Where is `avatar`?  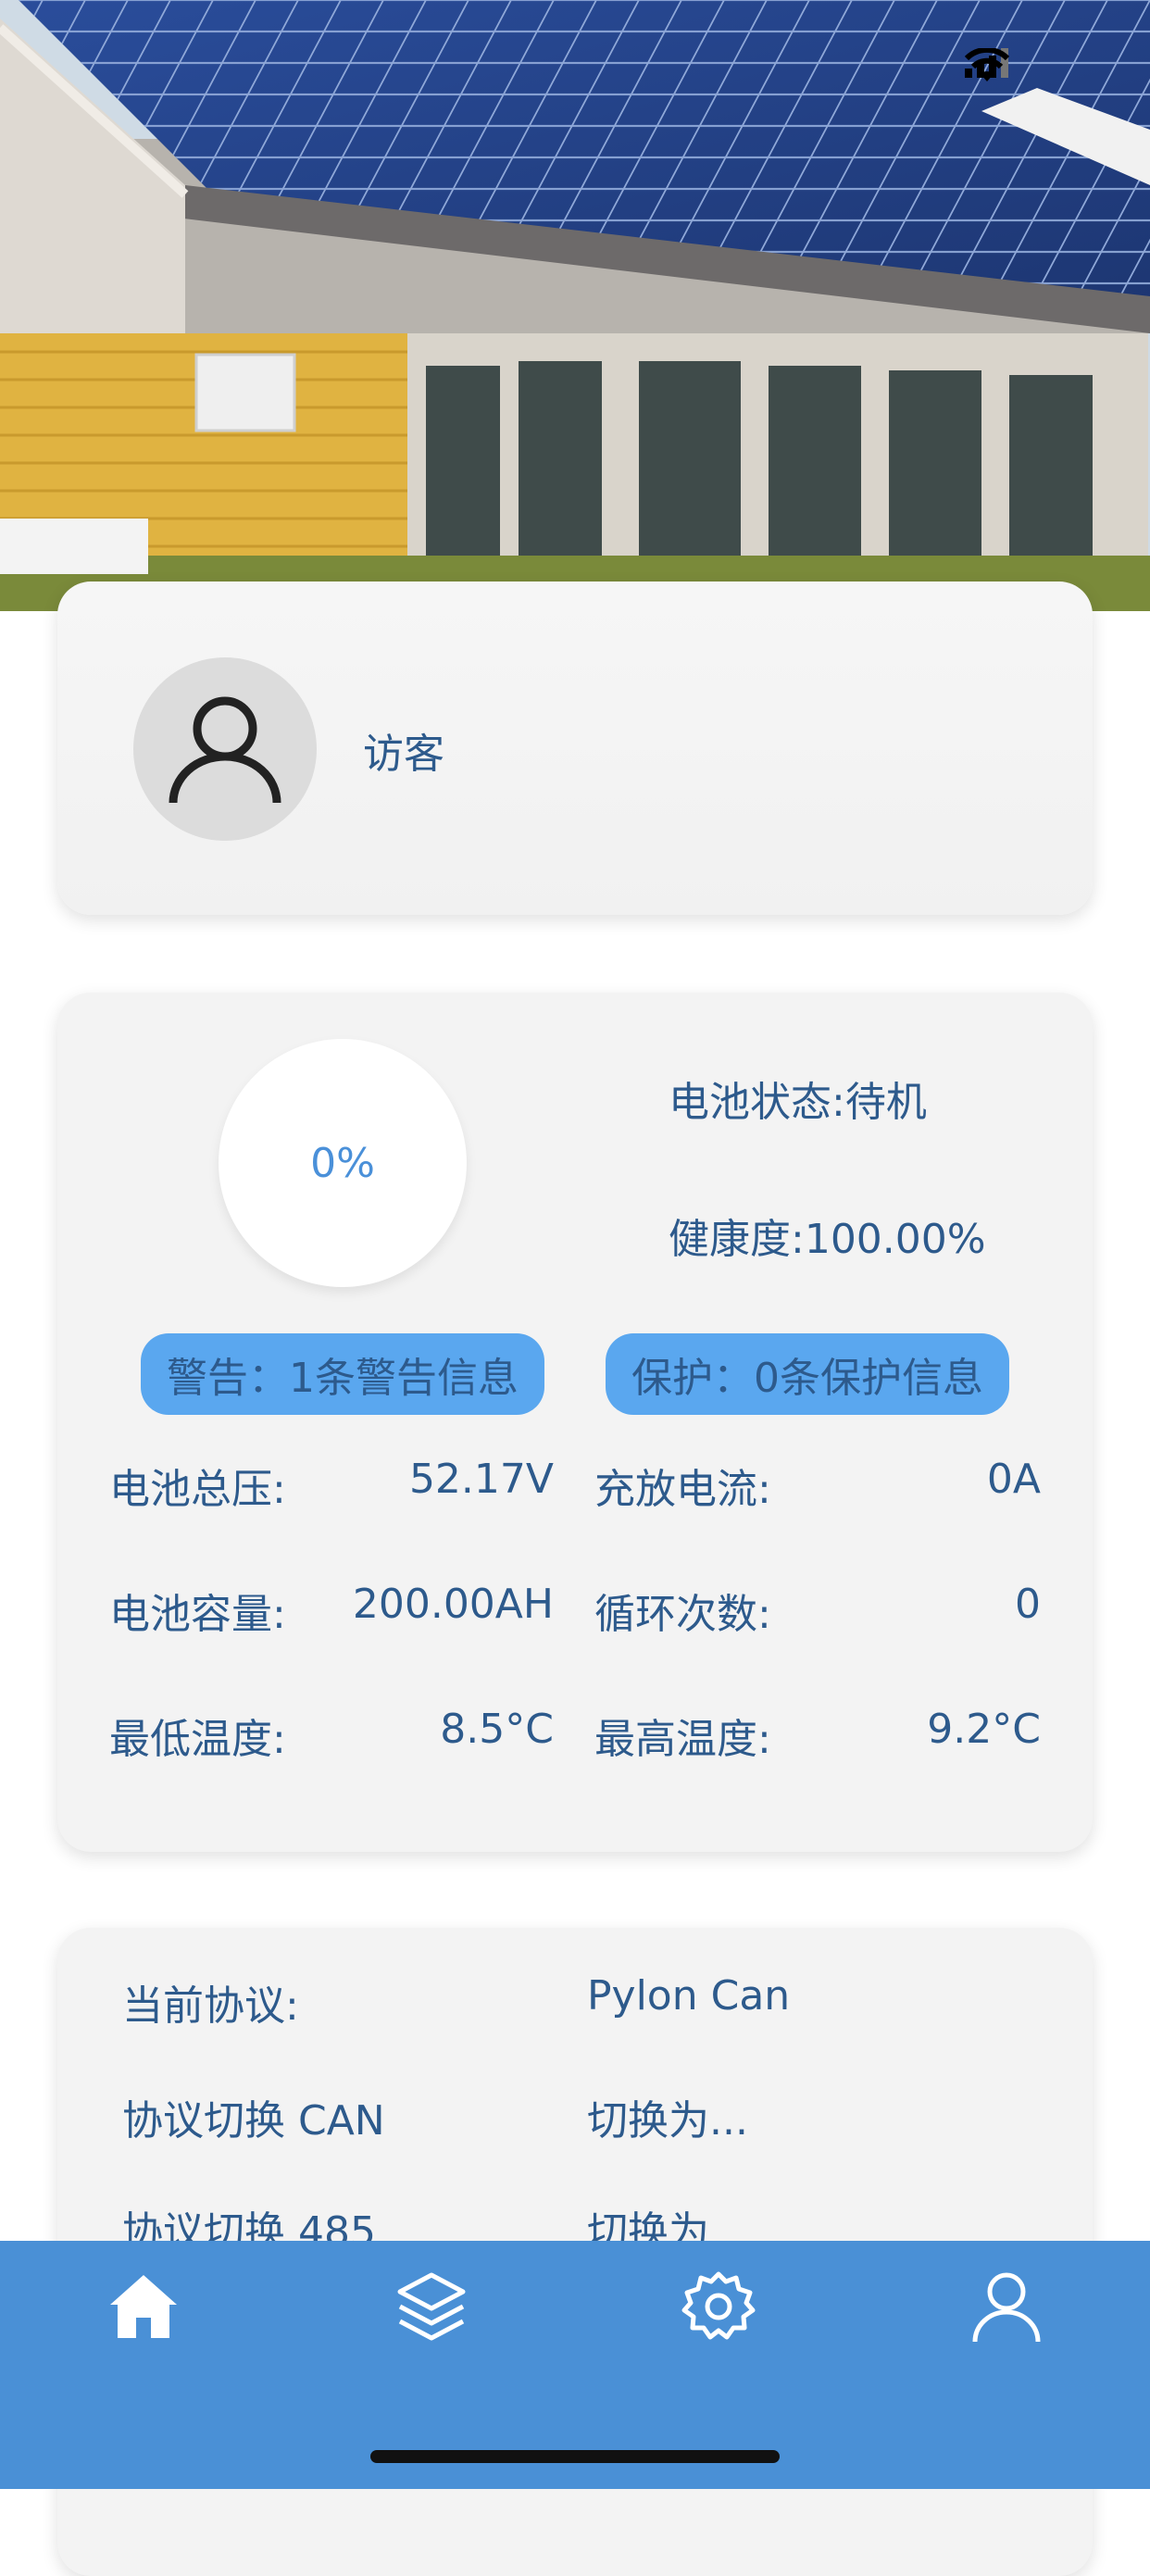
avatar is located at coordinates (225, 749).